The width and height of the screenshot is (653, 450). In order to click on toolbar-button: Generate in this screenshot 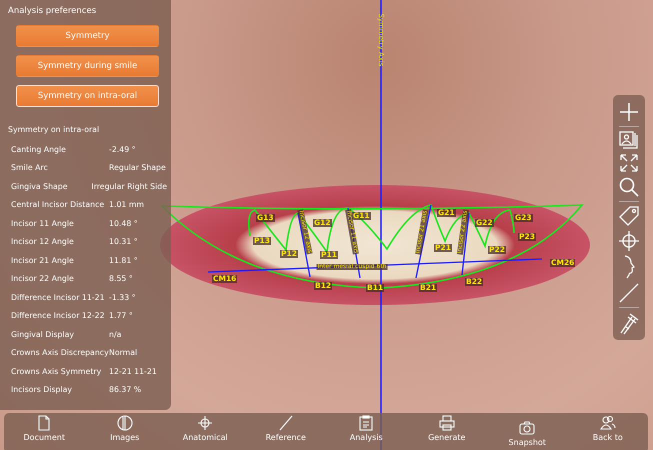, I will do `click(446, 428)`.